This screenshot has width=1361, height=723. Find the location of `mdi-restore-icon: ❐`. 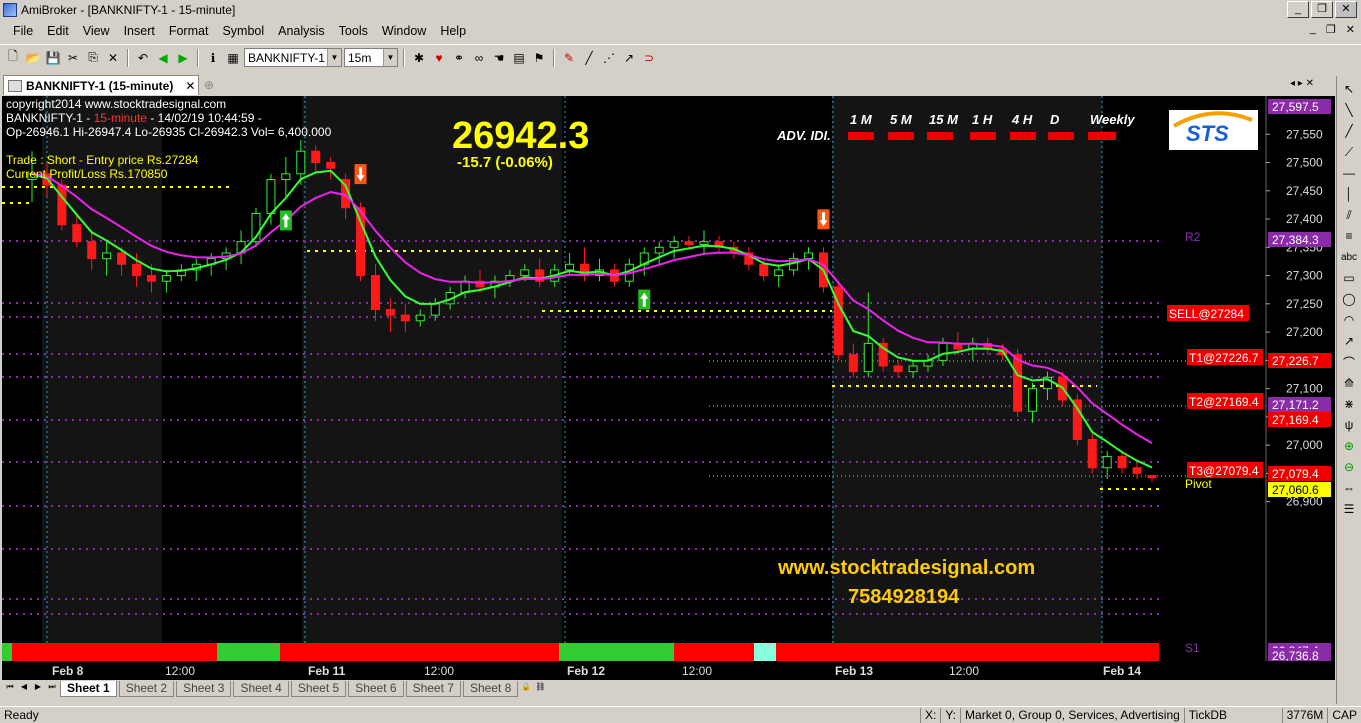

mdi-restore-icon: ❐ is located at coordinates (1331, 29).